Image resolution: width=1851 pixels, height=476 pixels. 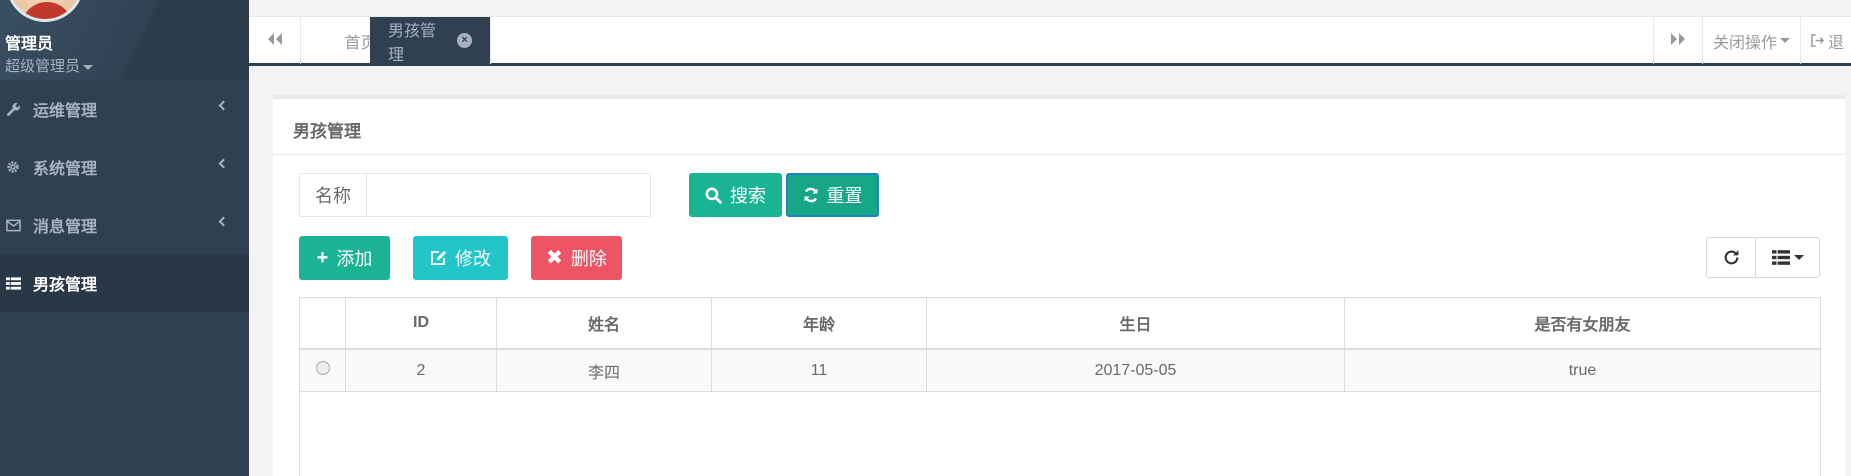 I want to click on tab-boys-management: 男孩管理 ×, so click(x=430, y=40).